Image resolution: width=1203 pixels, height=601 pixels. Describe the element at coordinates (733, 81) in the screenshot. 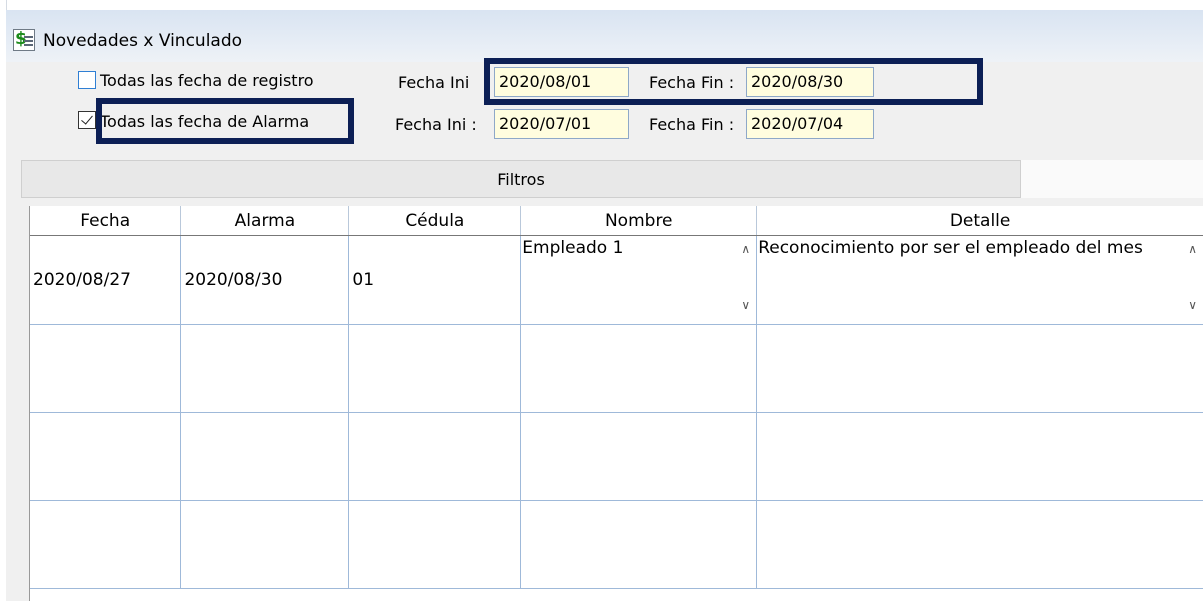

I see `registro-dates-highlight-box` at that location.